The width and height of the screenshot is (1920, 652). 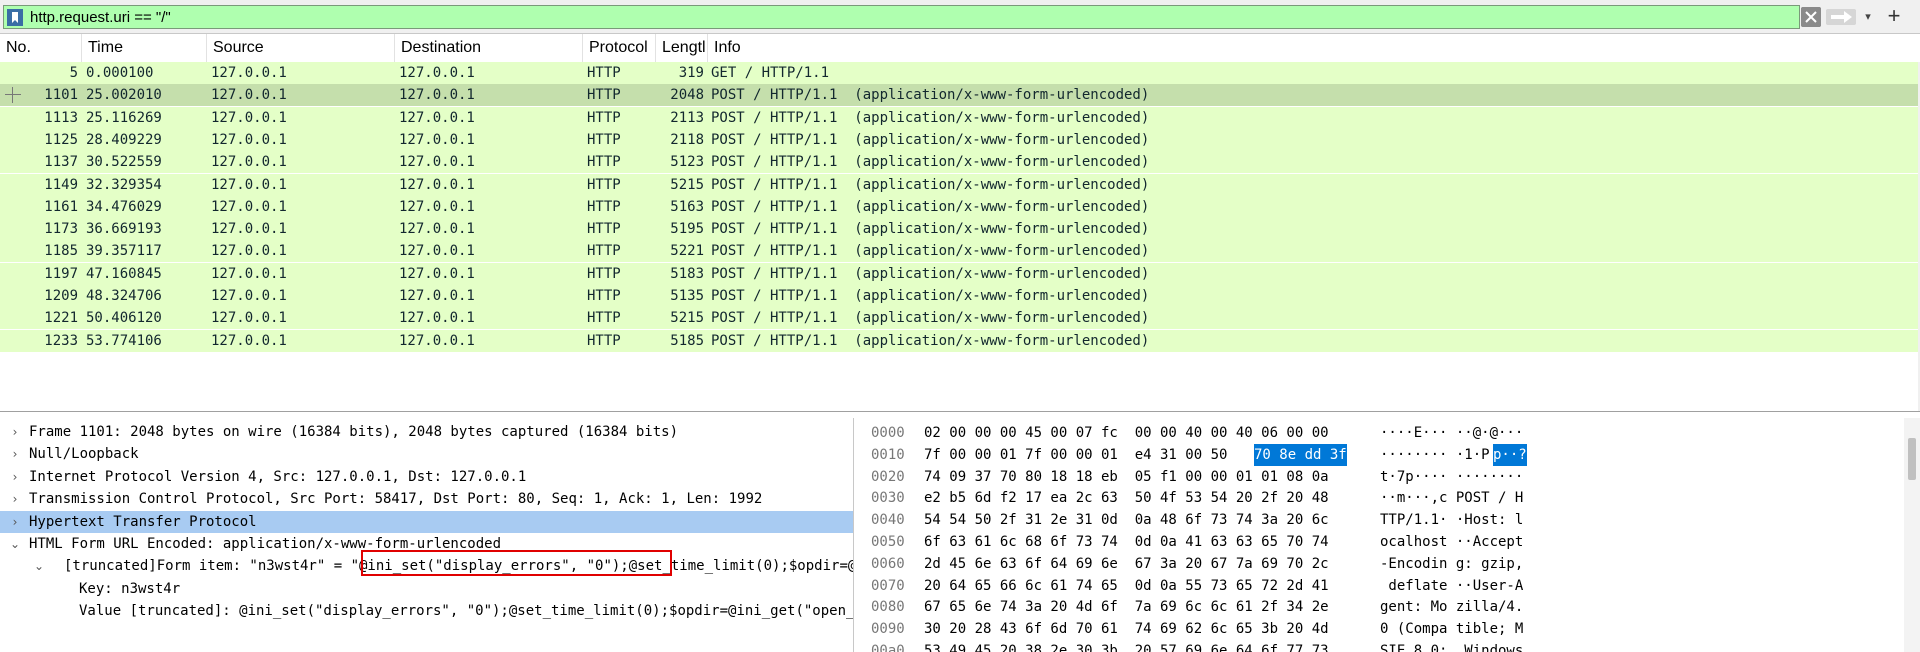 What do you see at coordinates (1452, 542) in the screenshot?
I see `bytes-ascii: ocalhost ··Accept` at bounding box center [1452, 542].